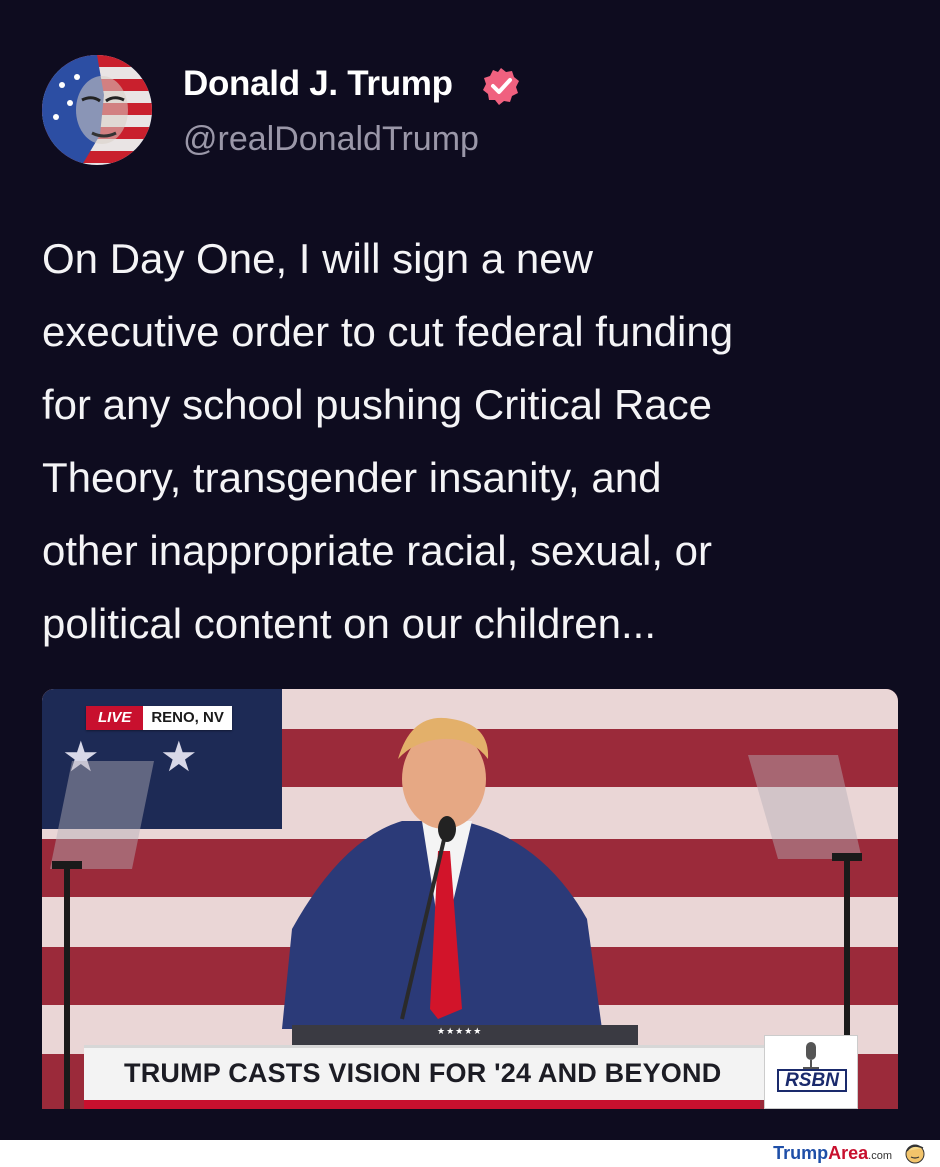 Image resolution: width=940 pixels, height=1167 pixels. Describe the element at coordinates (848, 1153) in the screenshot. I see `watermark-area: Area` at that location.